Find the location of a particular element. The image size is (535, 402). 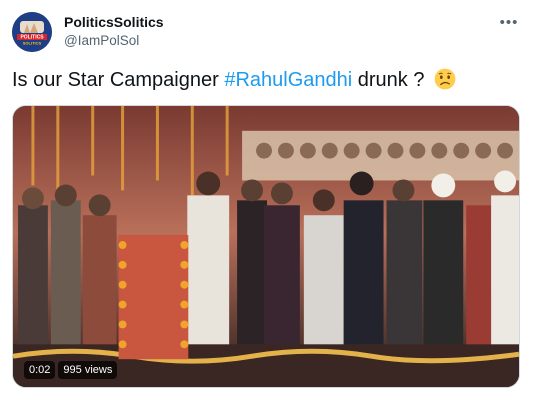

video-views: 995 views is located at coordinates (88, 370).